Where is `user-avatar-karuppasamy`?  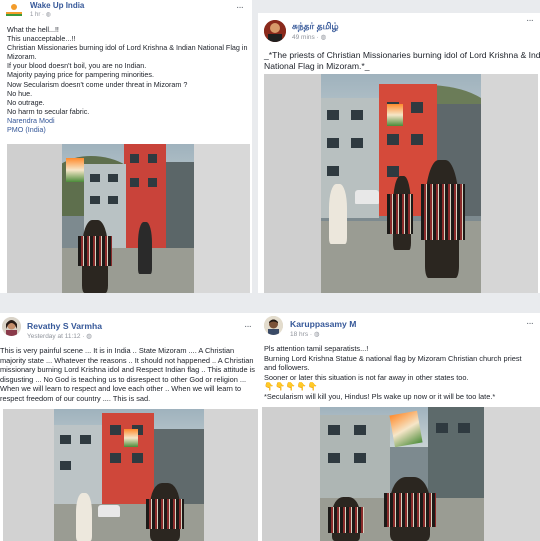 user-avatar-karuppasamy is located at coordinates (273, 325).